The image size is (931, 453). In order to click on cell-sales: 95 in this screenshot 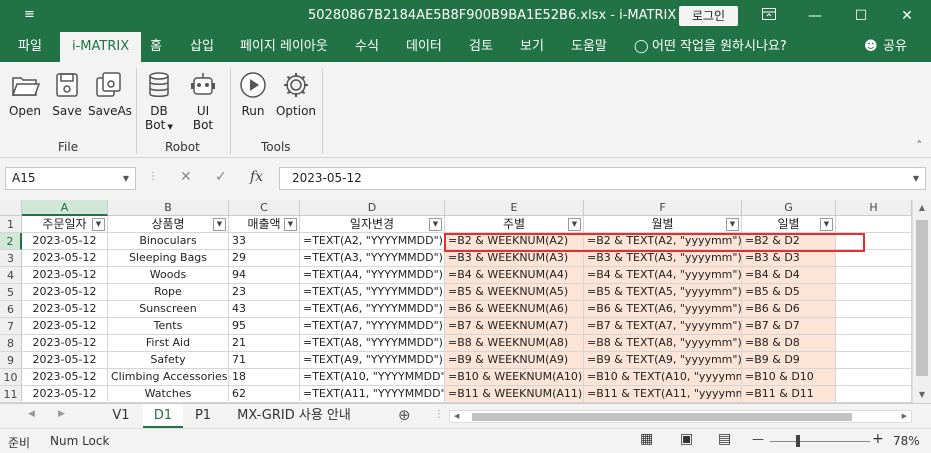, I will do `click(264, 326)`.